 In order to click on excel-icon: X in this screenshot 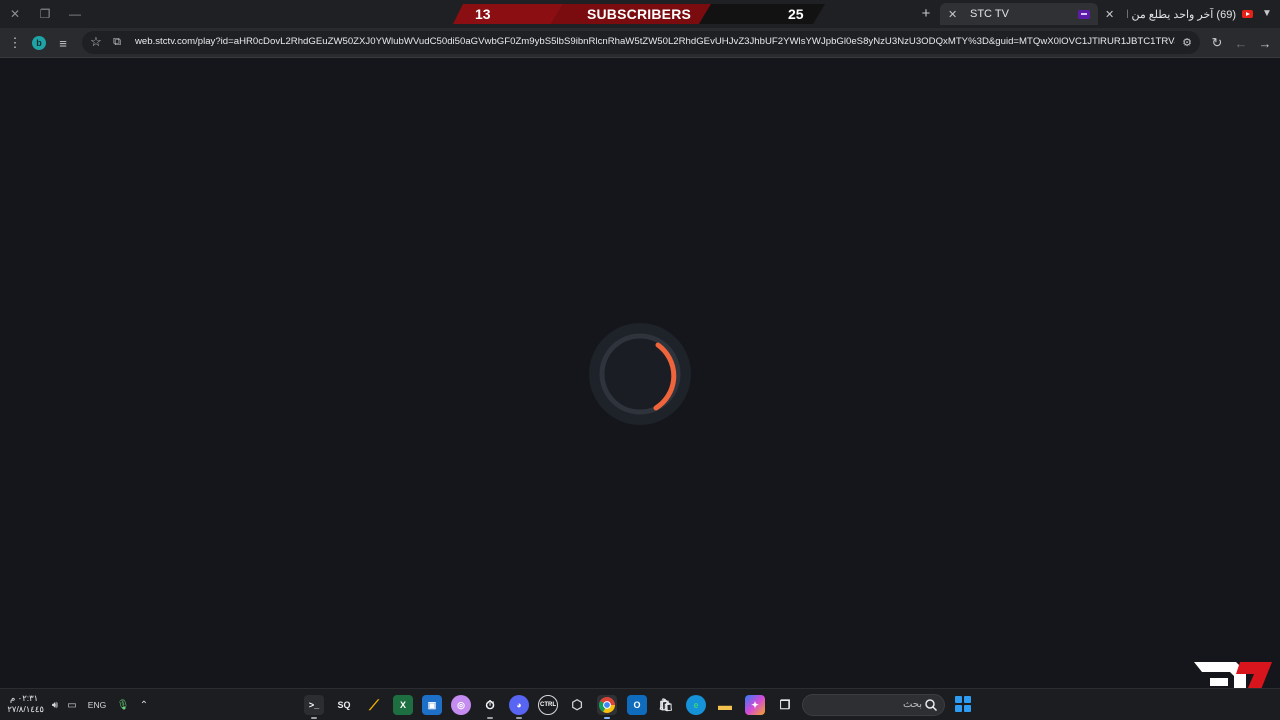, I will do `click(403, 705)`.